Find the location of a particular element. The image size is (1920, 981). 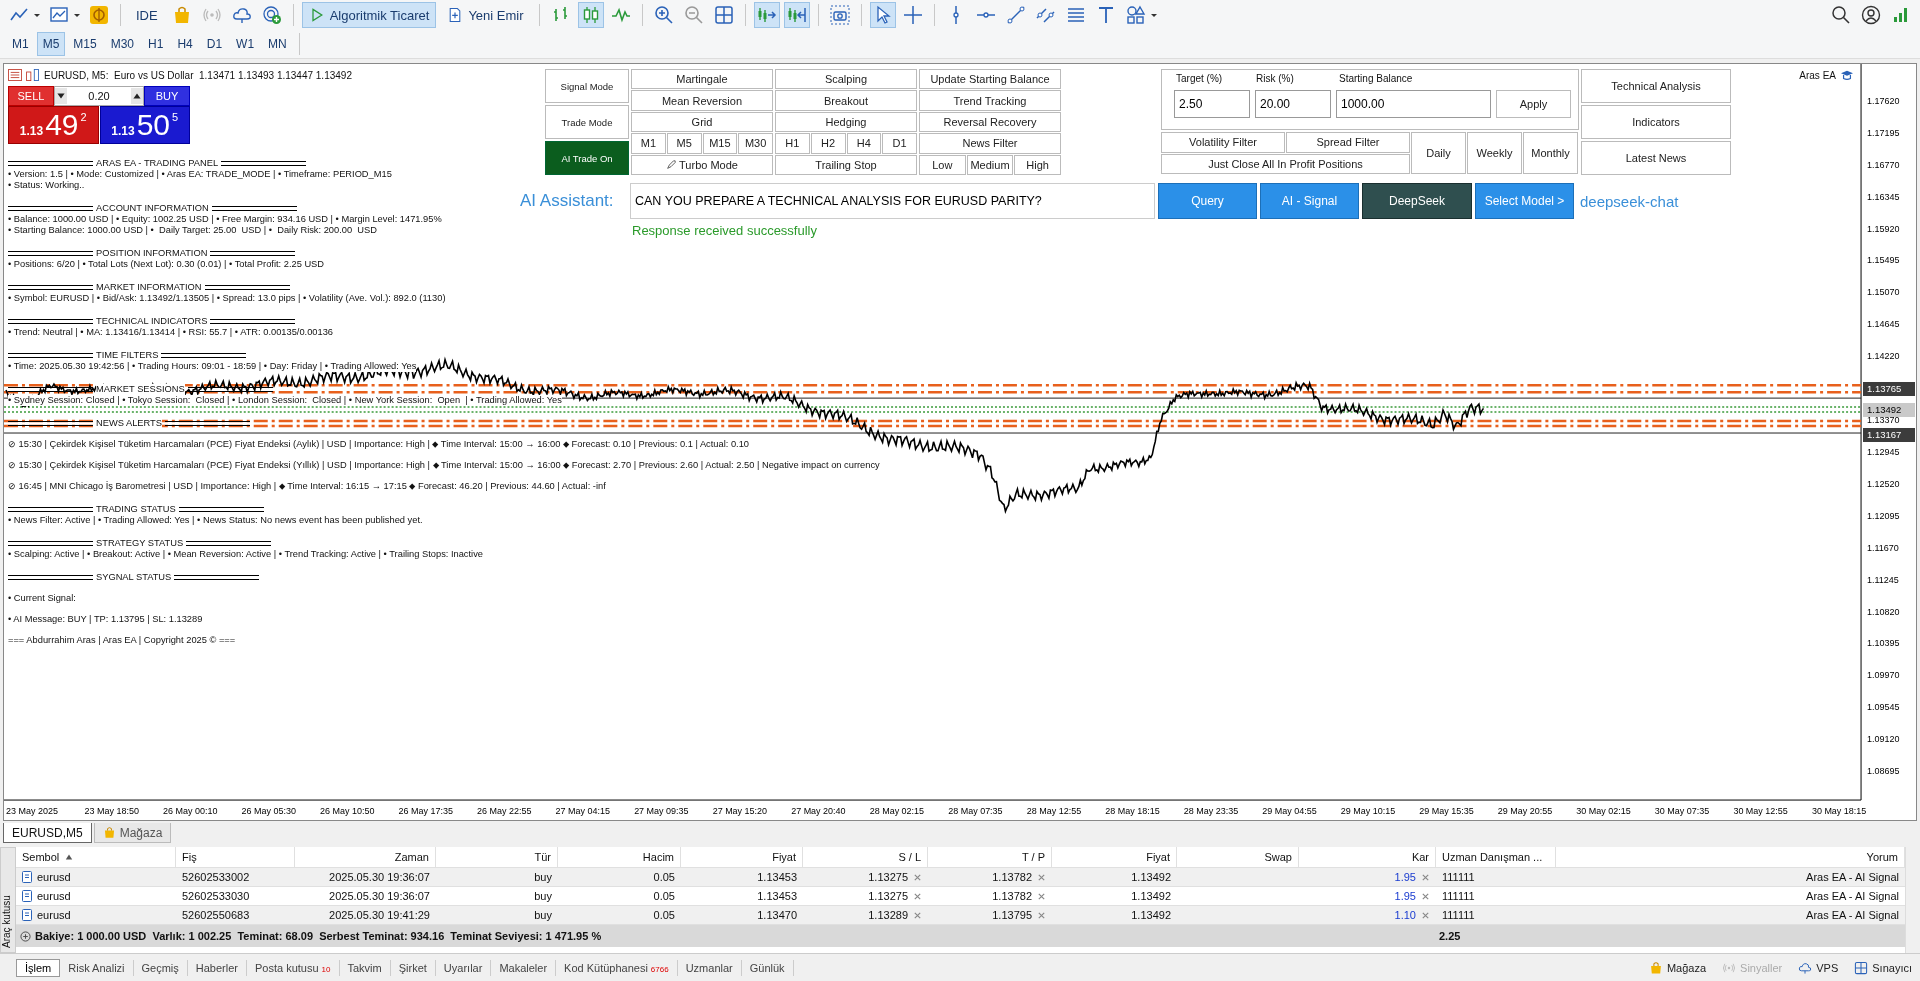

bottom-tab: Haberler is located at coordinates (217, 967).